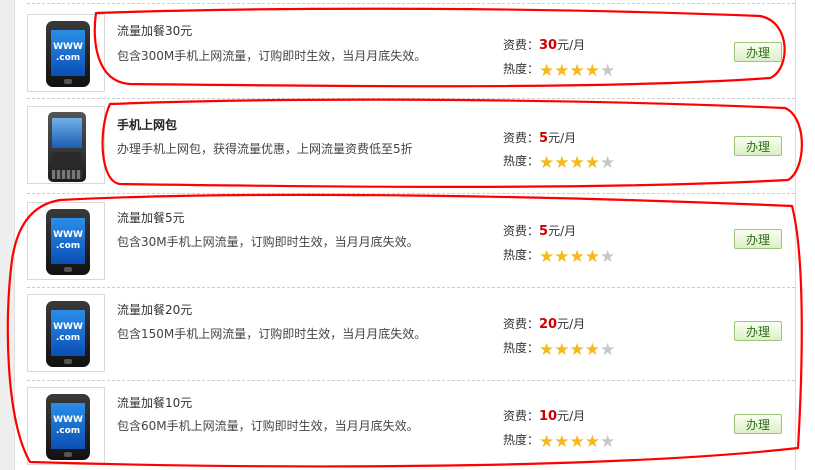  Describe the element at coordinates (265, 149) in the screenshot. I see `package-description: 办理手机上网包，获得流量优惠，上网流量资费低至5折` at that location.